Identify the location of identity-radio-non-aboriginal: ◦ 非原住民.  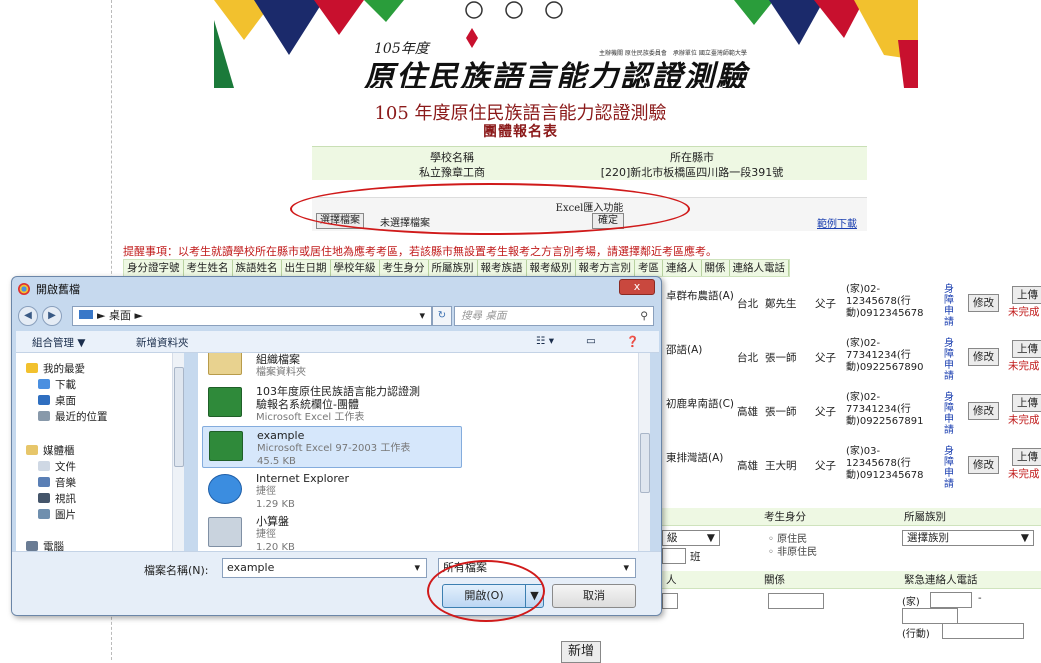
(792, 550).